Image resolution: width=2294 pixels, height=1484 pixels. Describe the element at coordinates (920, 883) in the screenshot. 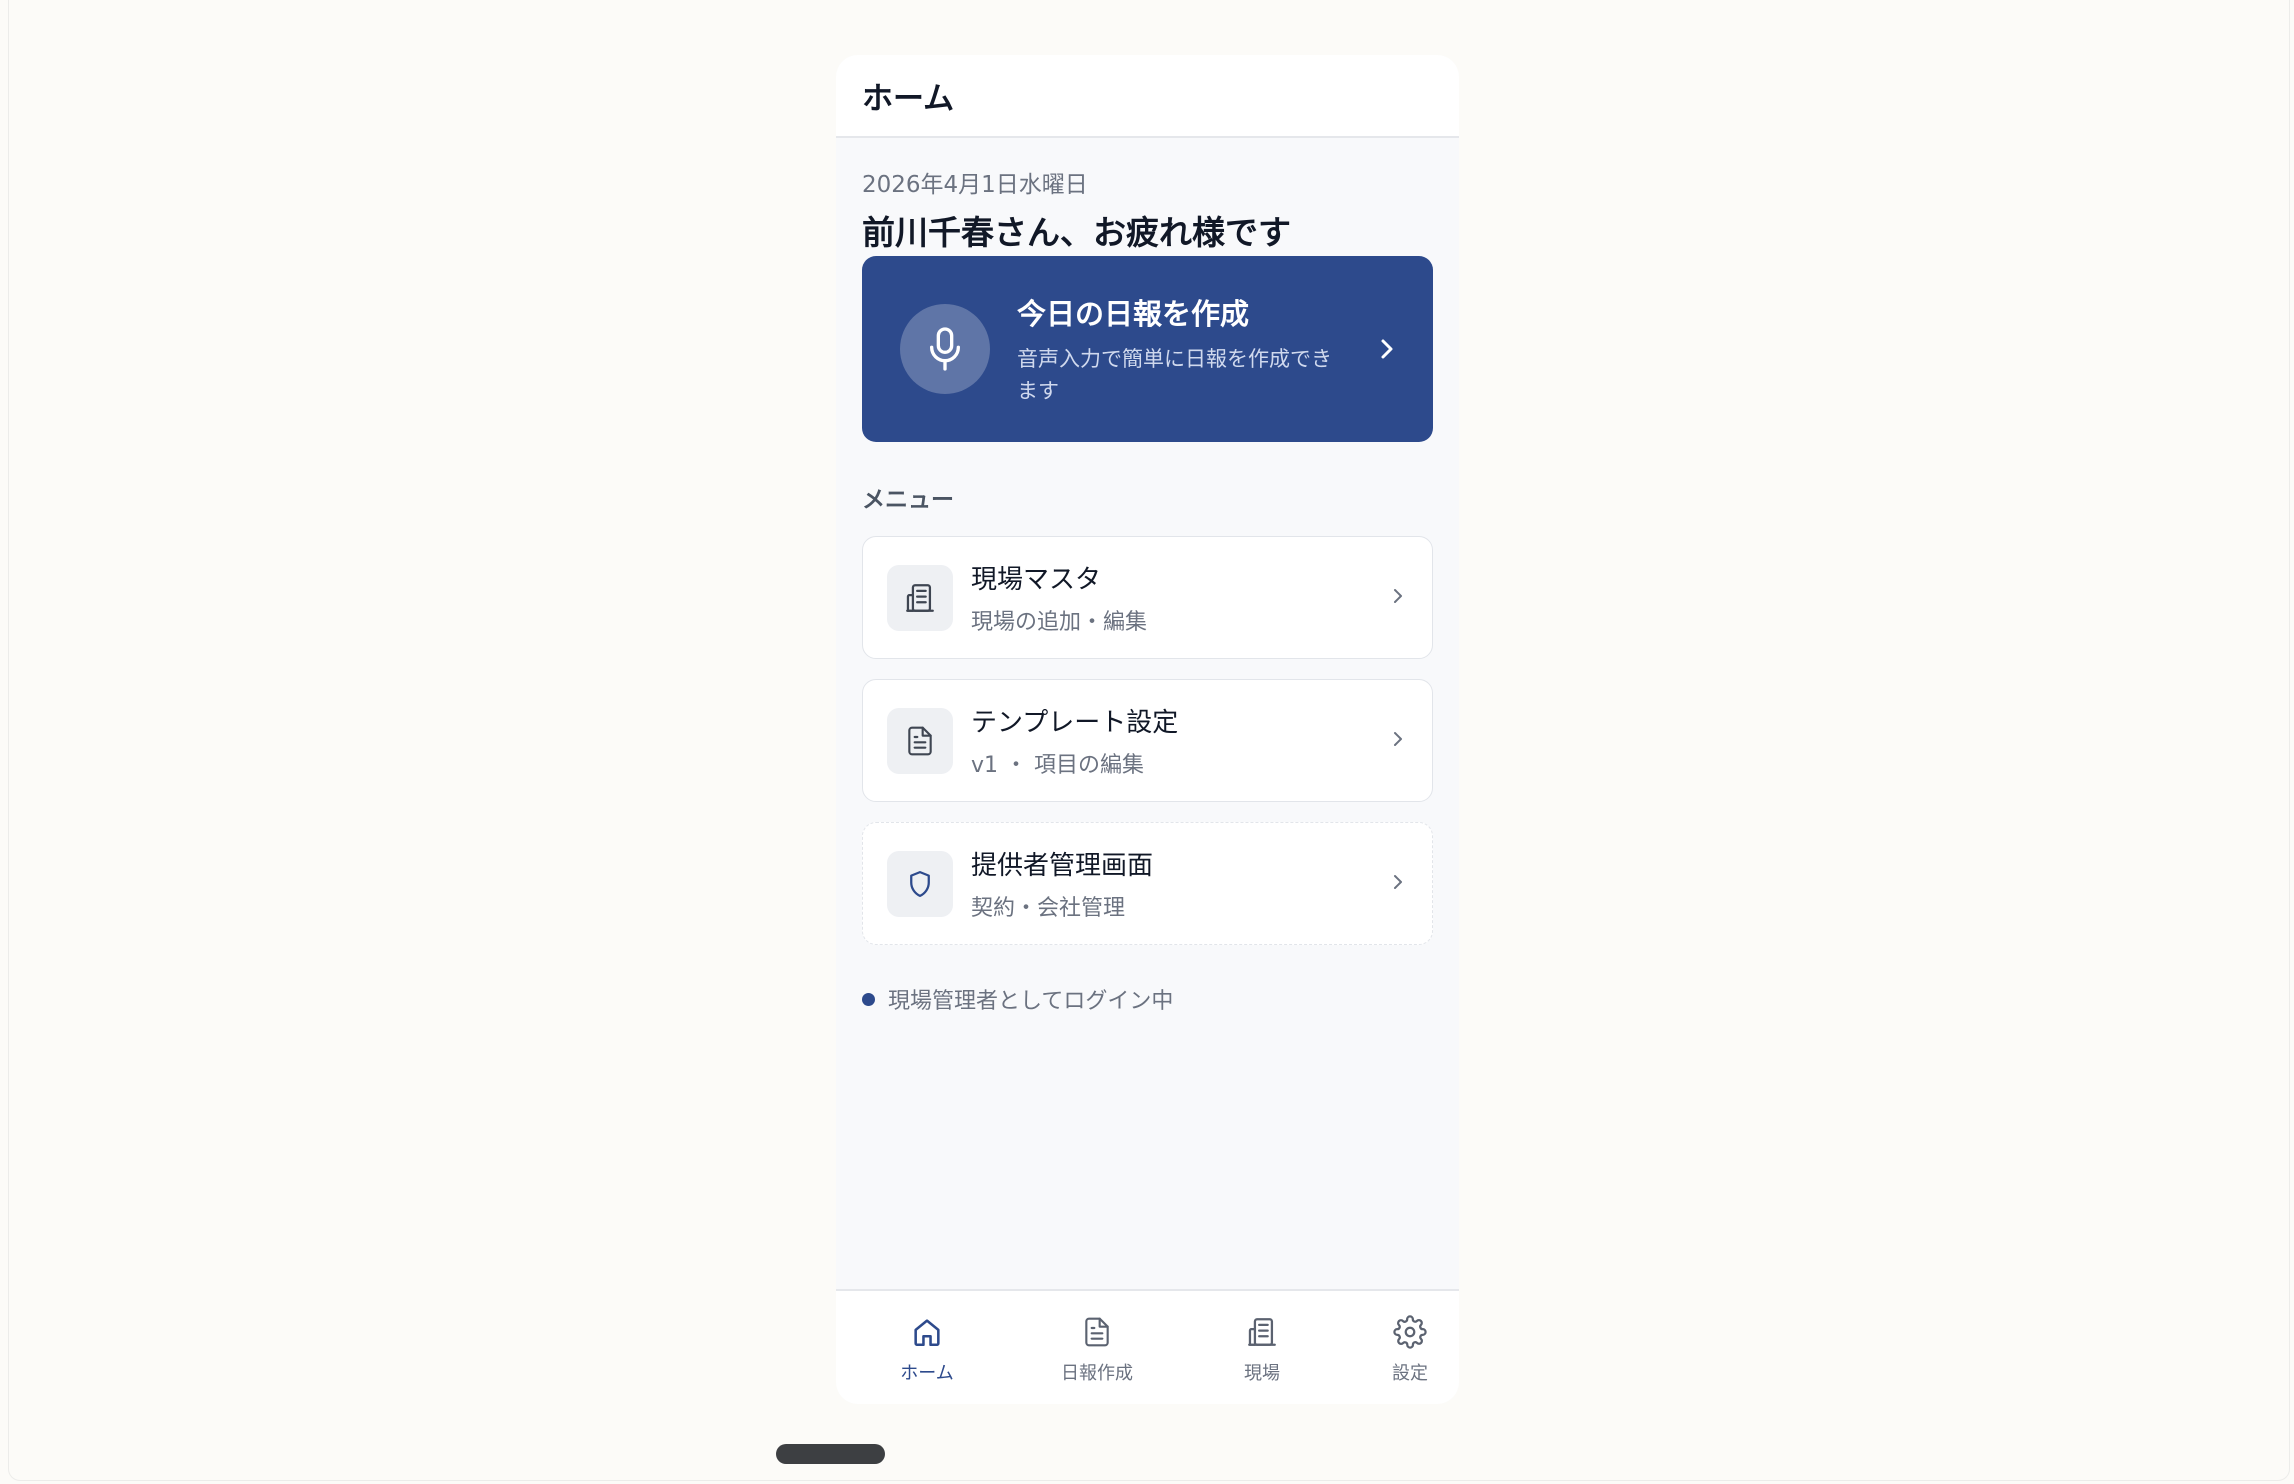

I see `shield-icon` at that location.